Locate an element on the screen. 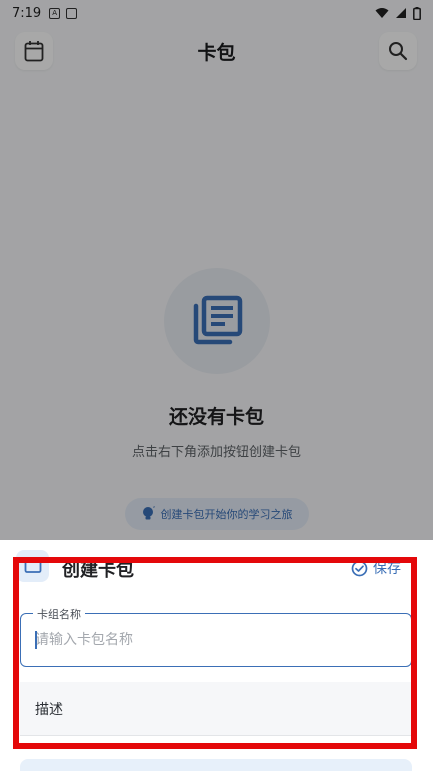  wallet-name-field: 卡组名称 is located at coordinates (216, 636).